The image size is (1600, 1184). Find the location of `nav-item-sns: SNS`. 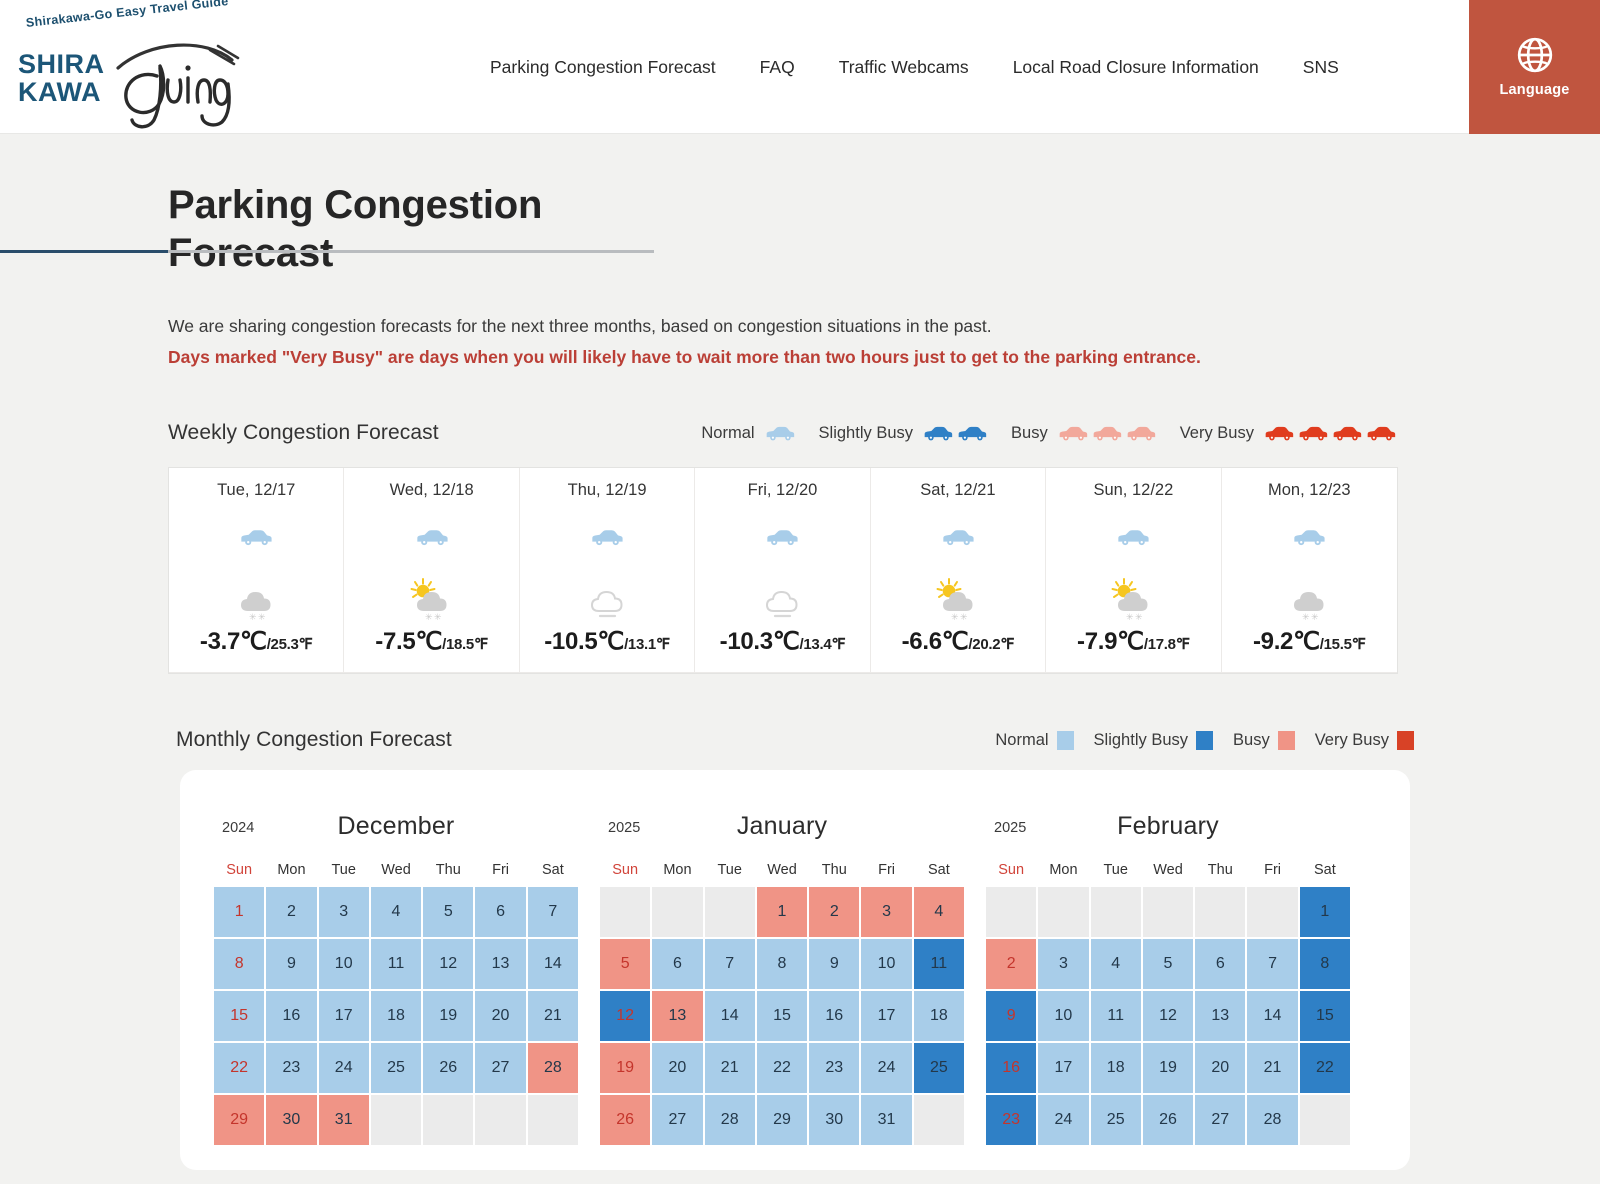

nav-item-sns: SNS is located at coordinates (1321, 67).